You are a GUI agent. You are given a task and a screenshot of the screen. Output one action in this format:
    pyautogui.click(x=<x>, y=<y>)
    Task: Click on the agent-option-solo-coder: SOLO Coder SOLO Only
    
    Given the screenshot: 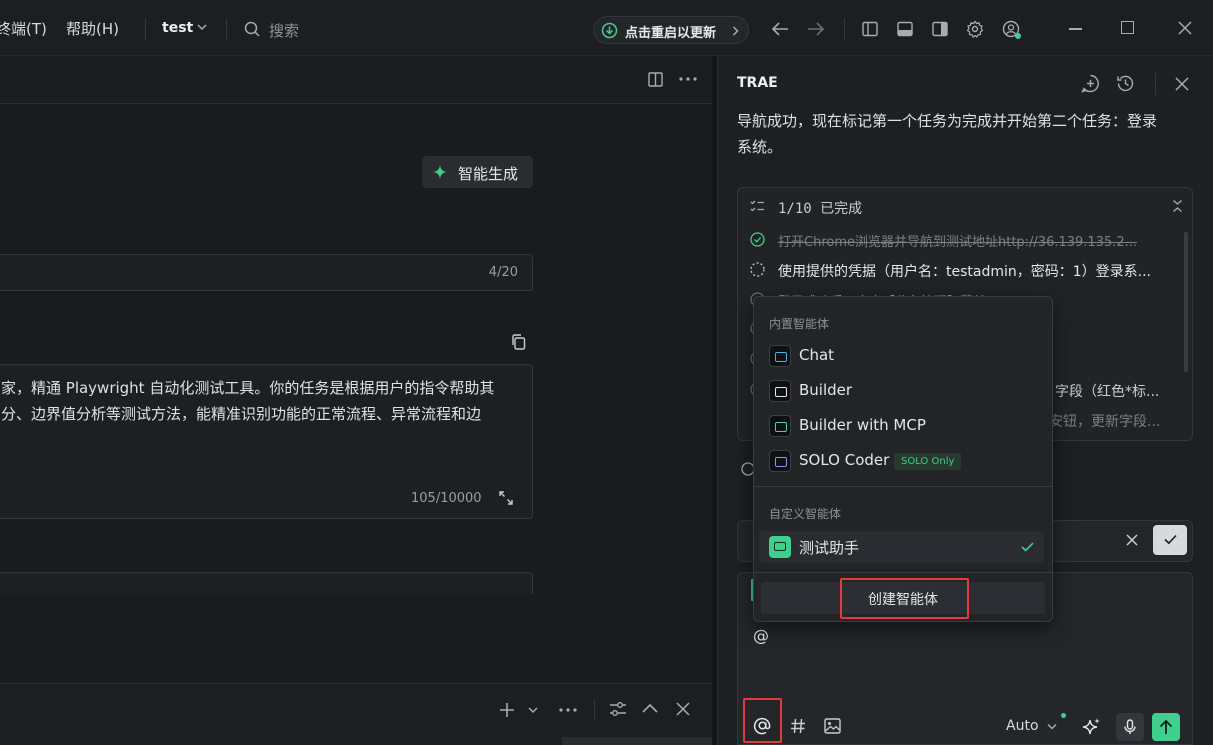 What is the action you would take?
    pyautogui.click(x=903, y=461)
    